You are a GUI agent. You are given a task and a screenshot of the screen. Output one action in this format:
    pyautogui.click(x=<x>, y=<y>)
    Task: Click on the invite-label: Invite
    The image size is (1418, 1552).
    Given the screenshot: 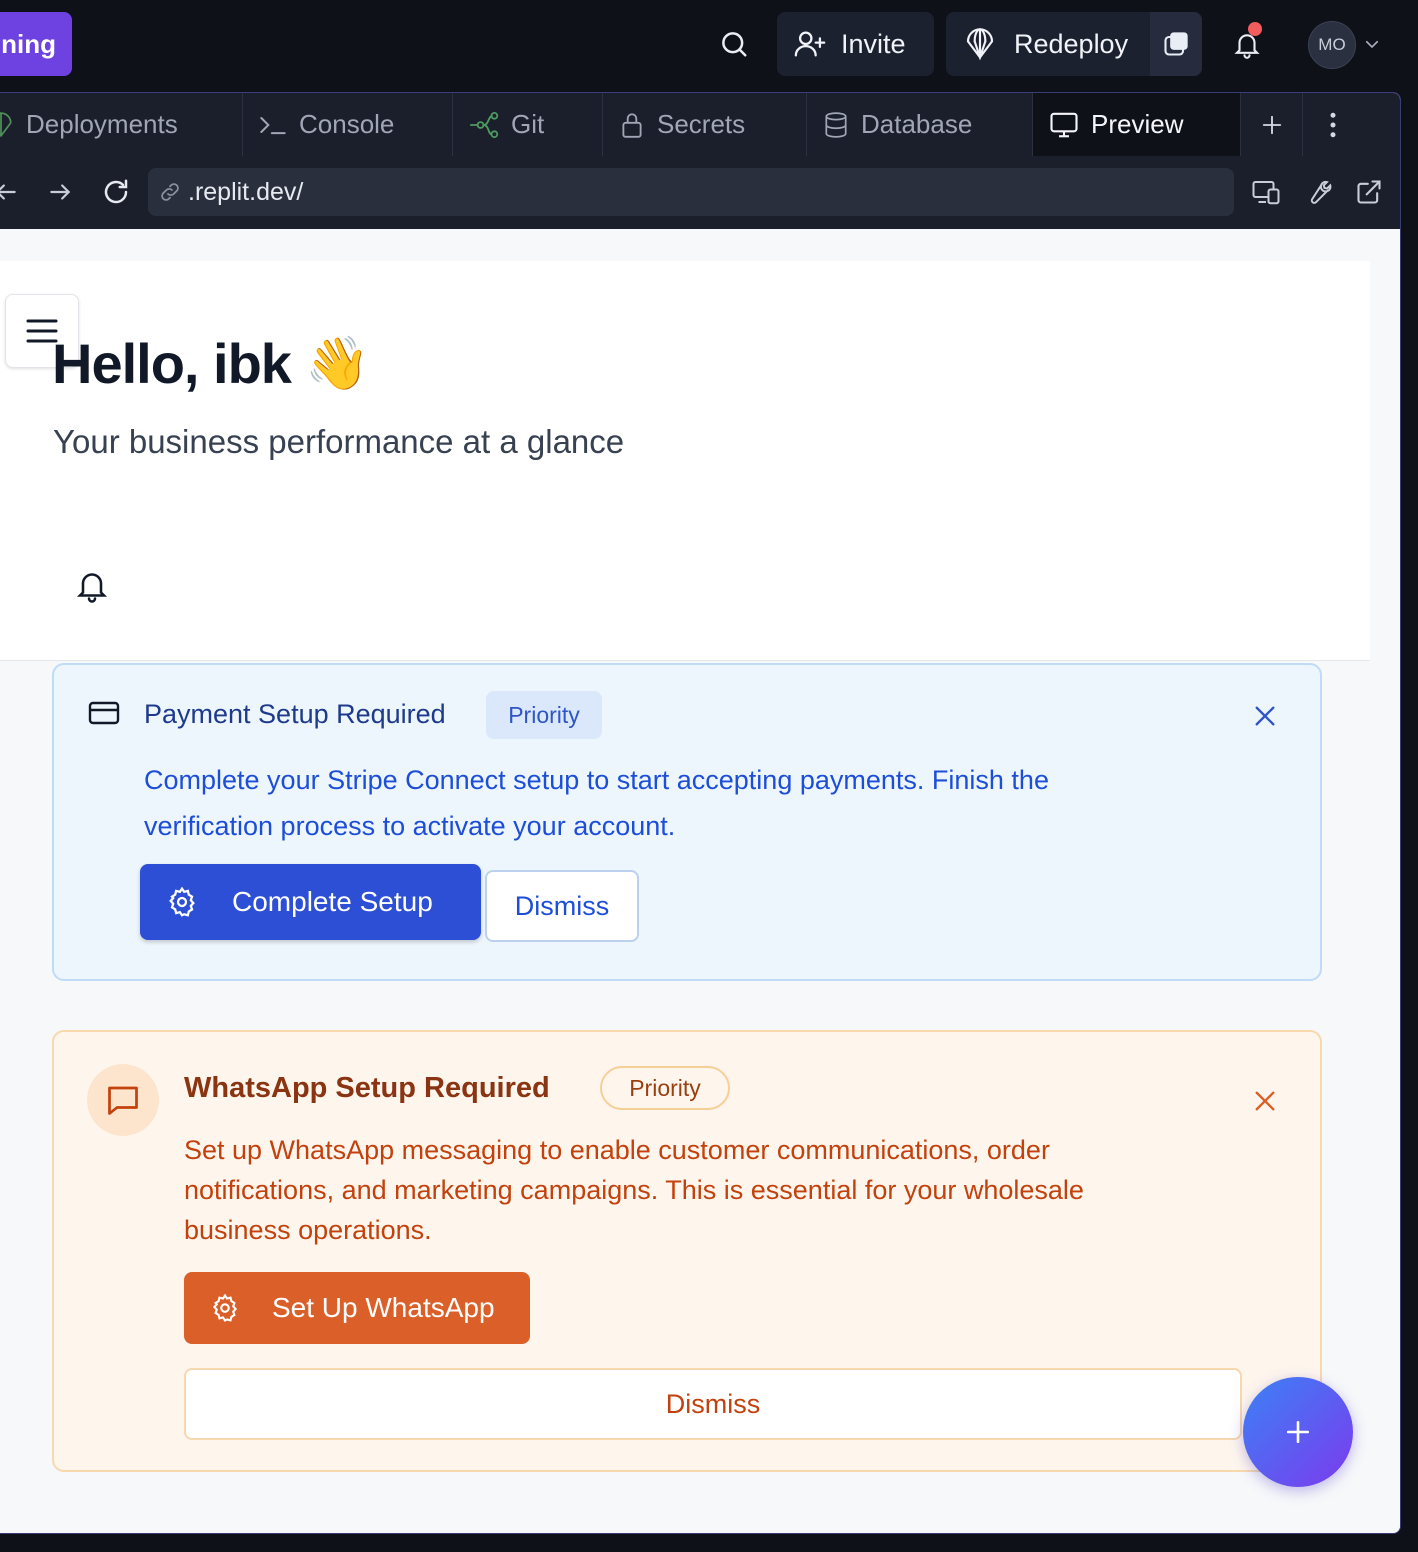 What is the action you would take?
    pyautogui.click(x=873, y=43)
    